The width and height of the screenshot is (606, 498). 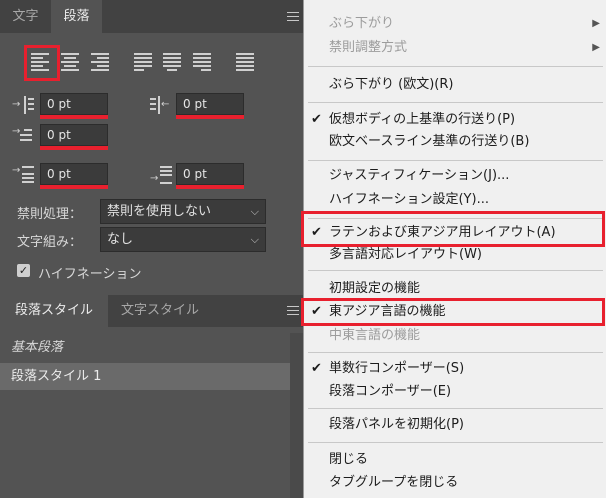 I want to click on menu-item-single-line-composer: ✔ 単数行コンポーザー(S), so click(x=455, y=369).